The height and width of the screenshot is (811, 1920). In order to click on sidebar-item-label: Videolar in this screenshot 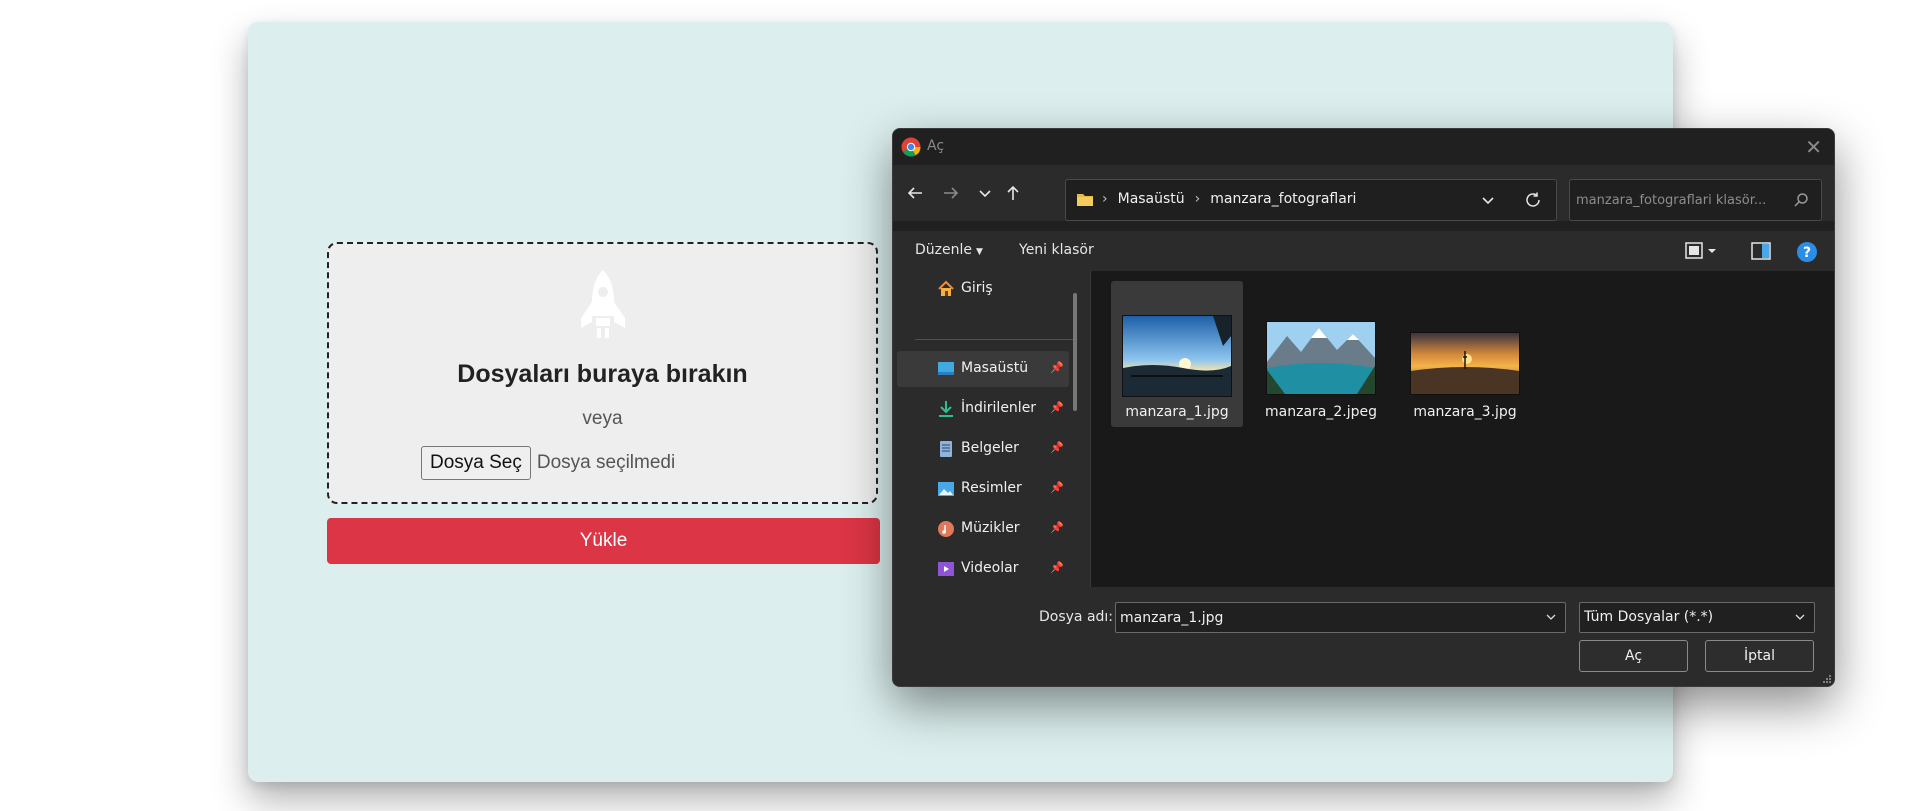, I will do `click(990, 568)`.